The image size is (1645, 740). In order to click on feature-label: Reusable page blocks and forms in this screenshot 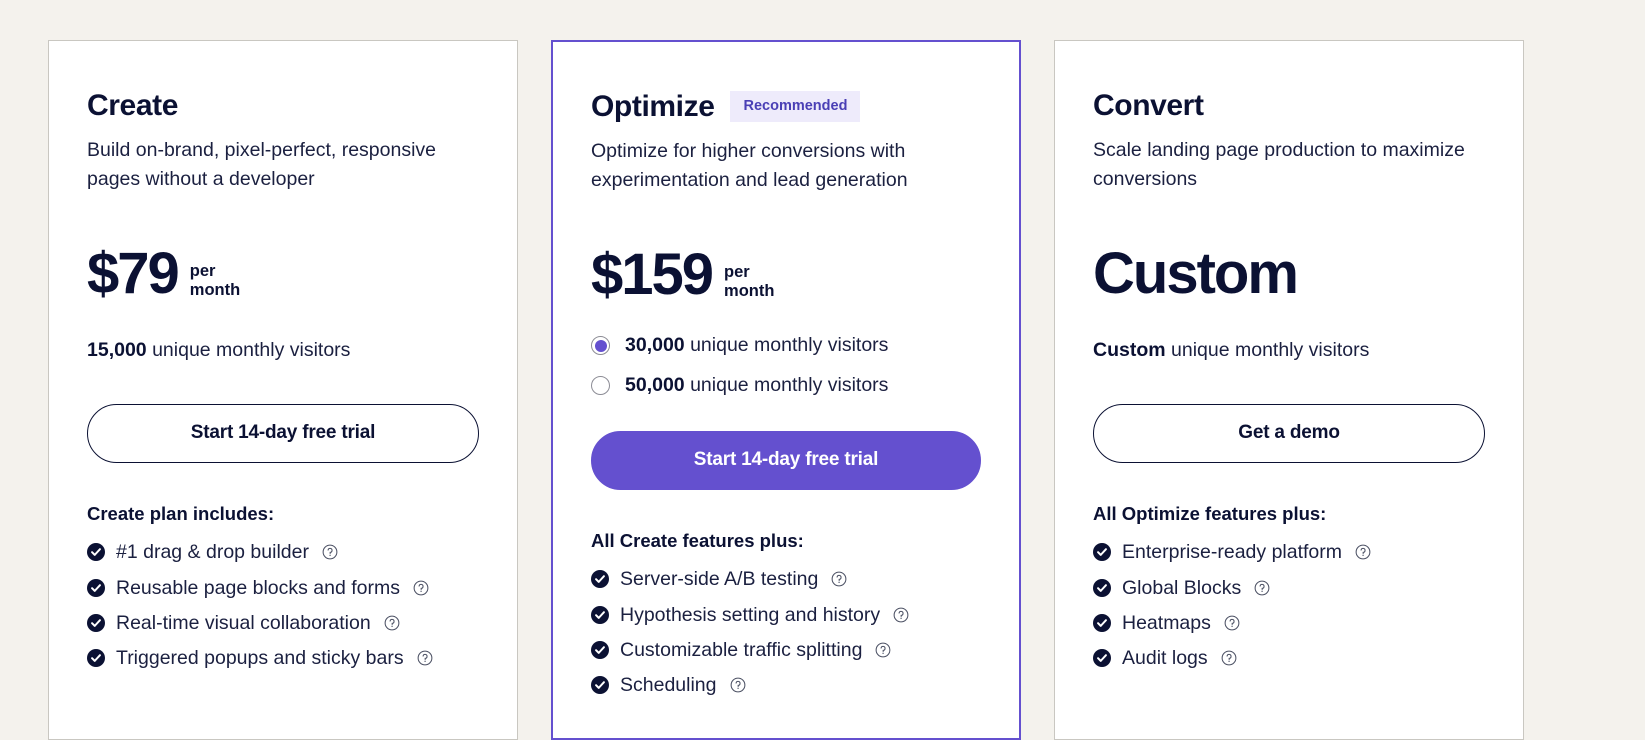, I will do `click(258, 587)`.